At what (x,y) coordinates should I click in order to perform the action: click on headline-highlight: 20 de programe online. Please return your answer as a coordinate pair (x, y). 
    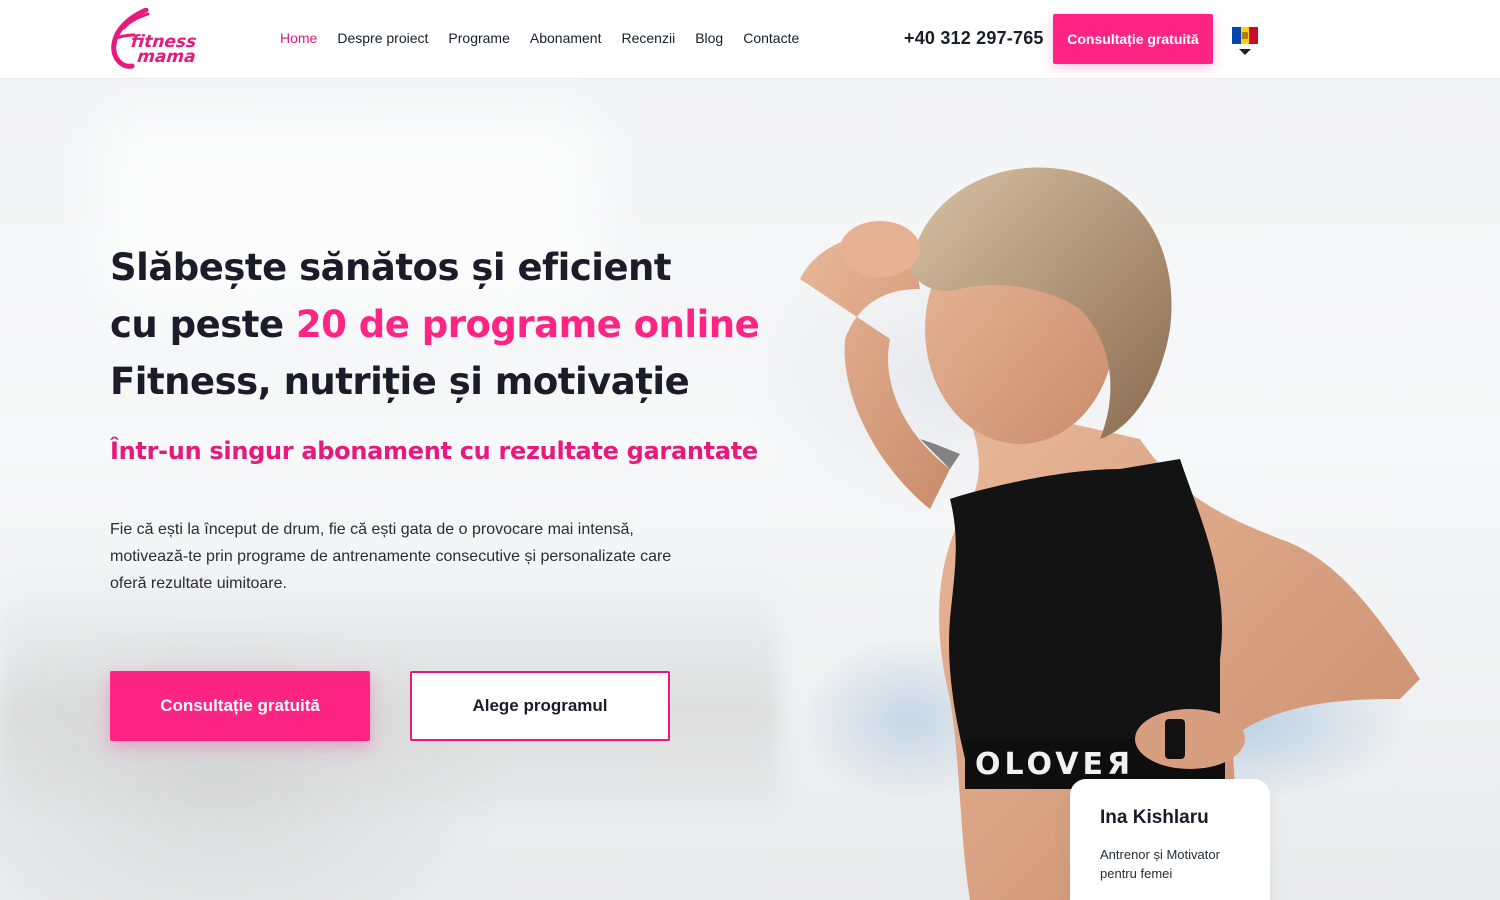
    Looking at the image, I should click on (527, 324).